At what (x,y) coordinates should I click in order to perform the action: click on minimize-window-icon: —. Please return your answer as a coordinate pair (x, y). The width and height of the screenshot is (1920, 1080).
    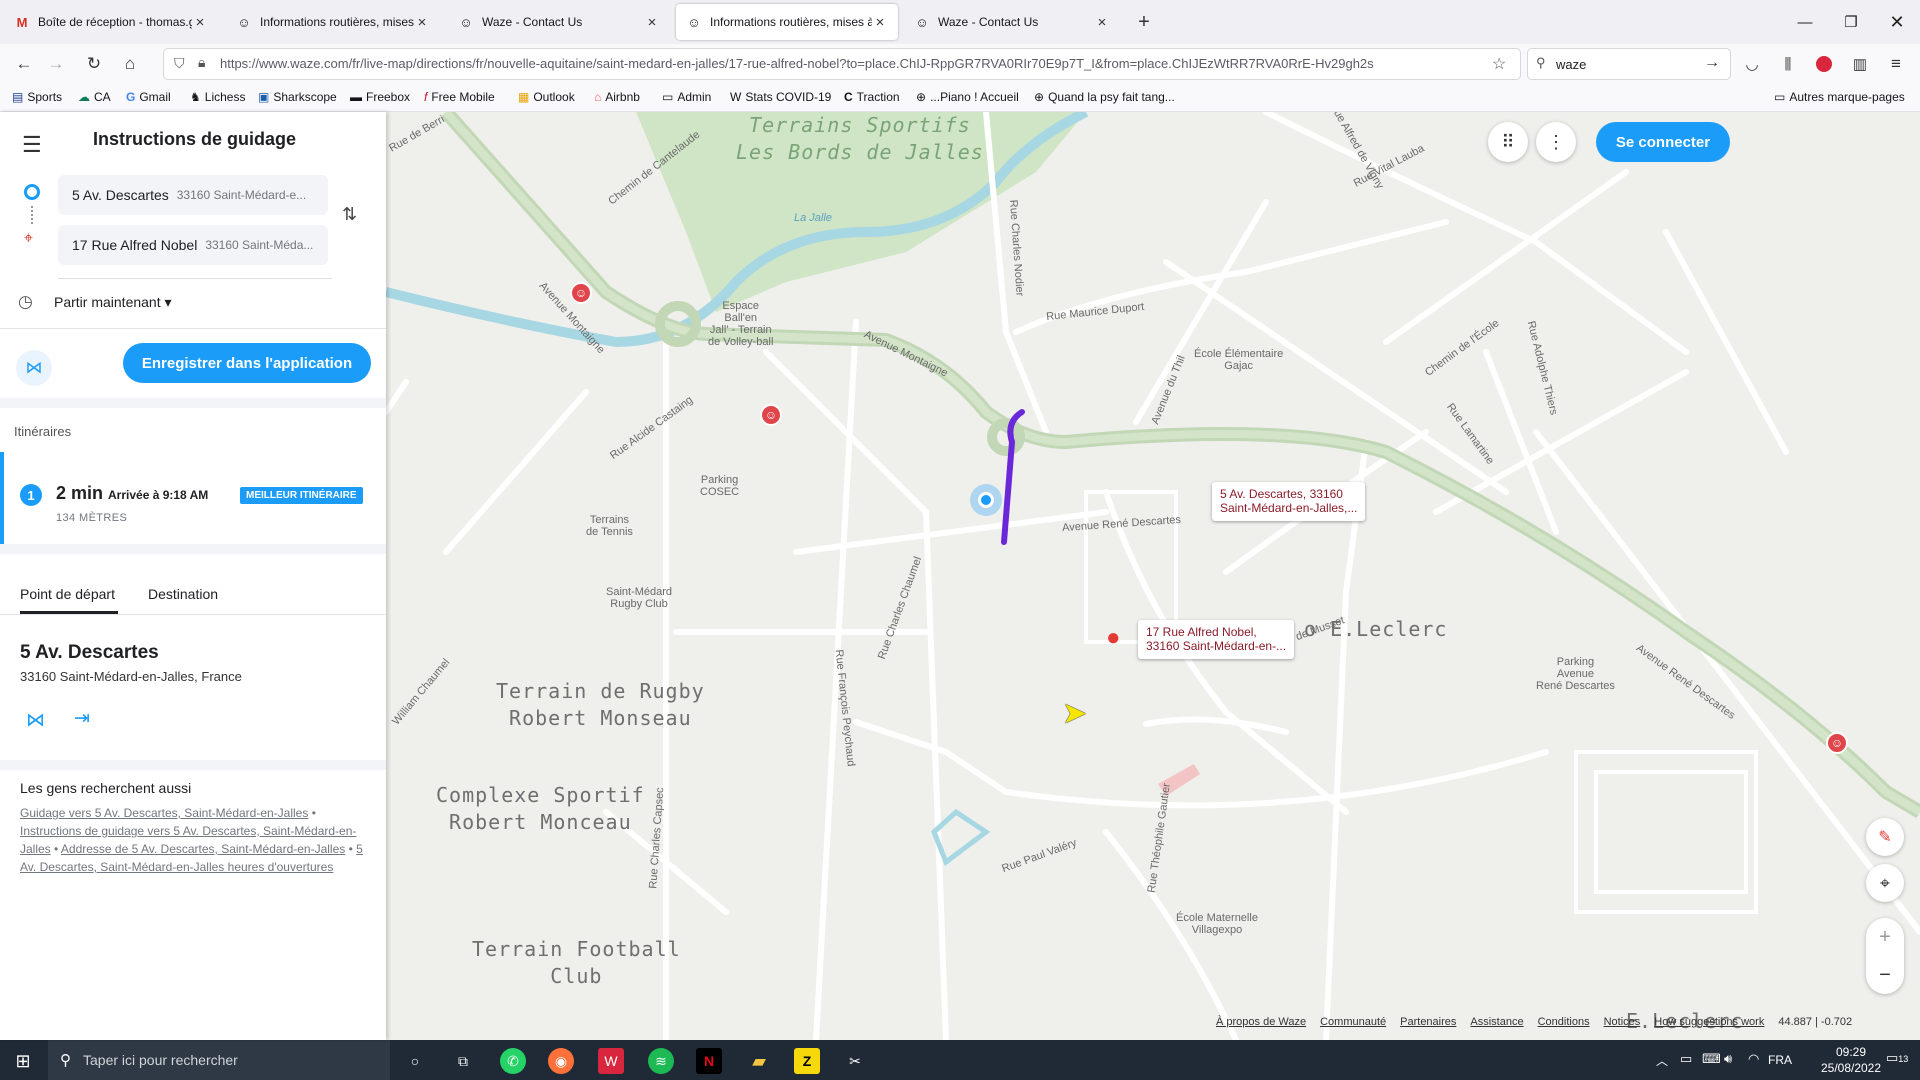
    Looking at the image, I should click on (1805, 22).